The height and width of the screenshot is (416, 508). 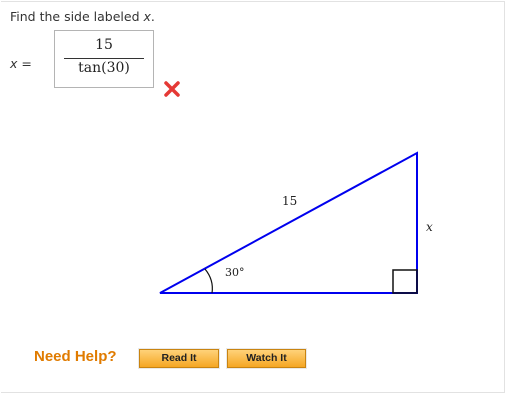 What do you see at coordinates (235, 272) in the screenshot?
I see `angle-label: 30°` at bounding box center [235, 272].